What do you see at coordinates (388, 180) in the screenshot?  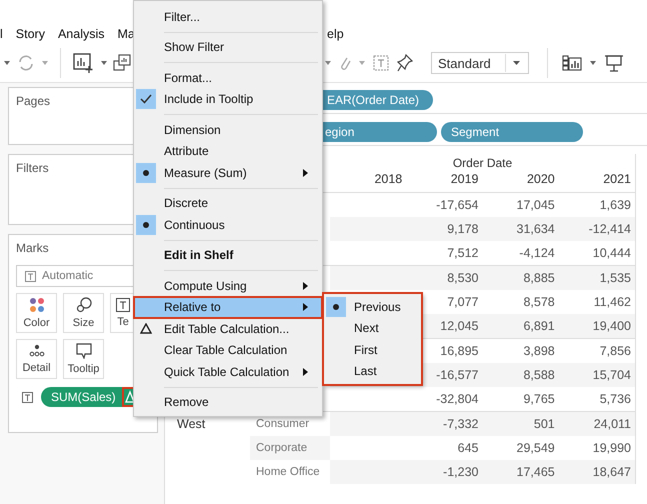 I see `column-header: 2018` at bounding box center [388, 180].